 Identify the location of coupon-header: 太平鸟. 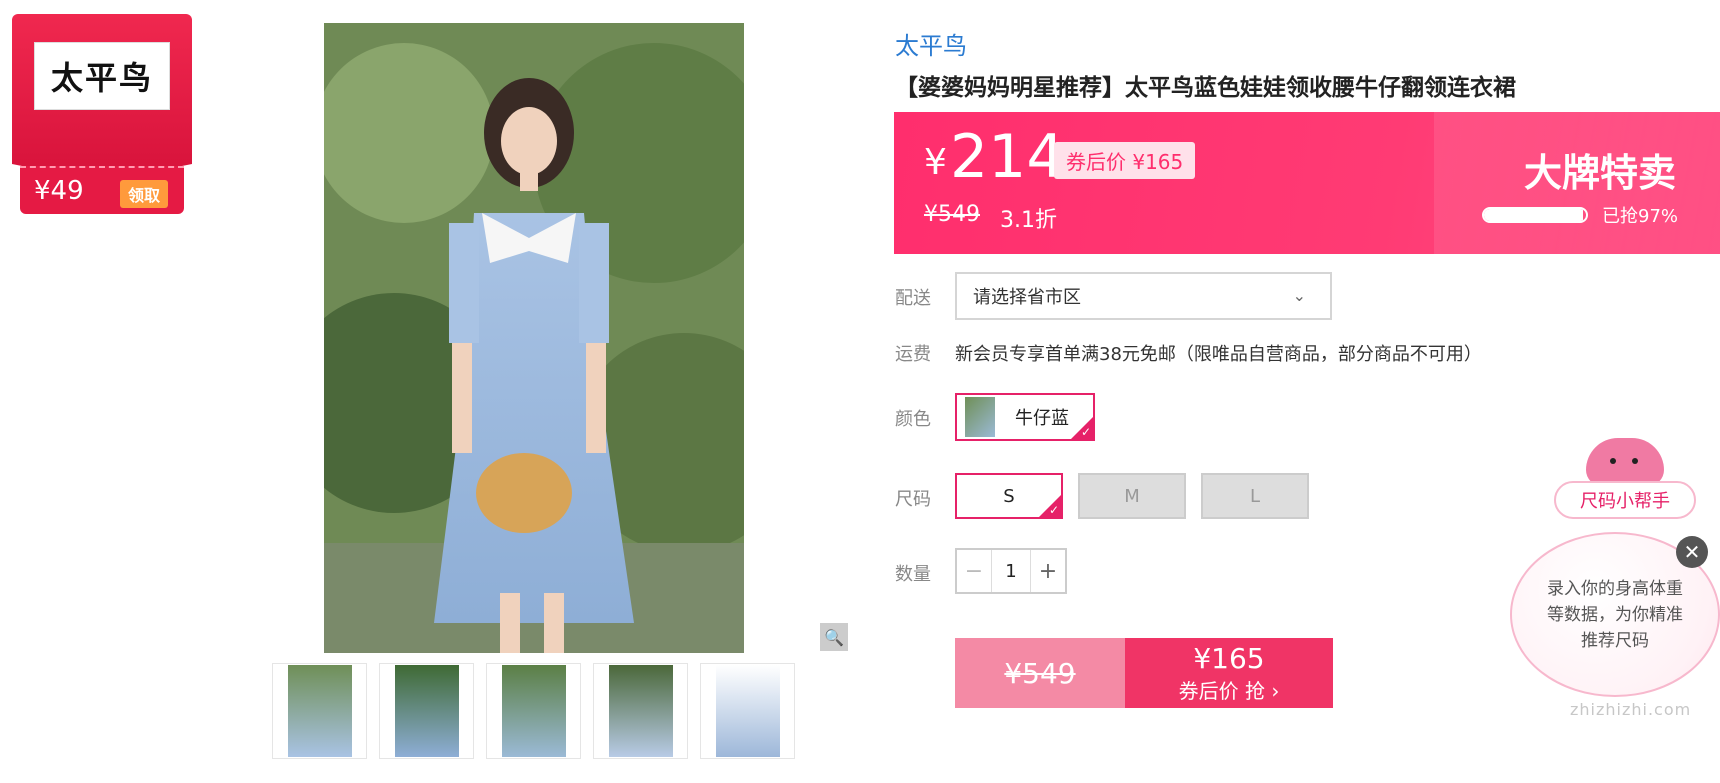
(102, 98).